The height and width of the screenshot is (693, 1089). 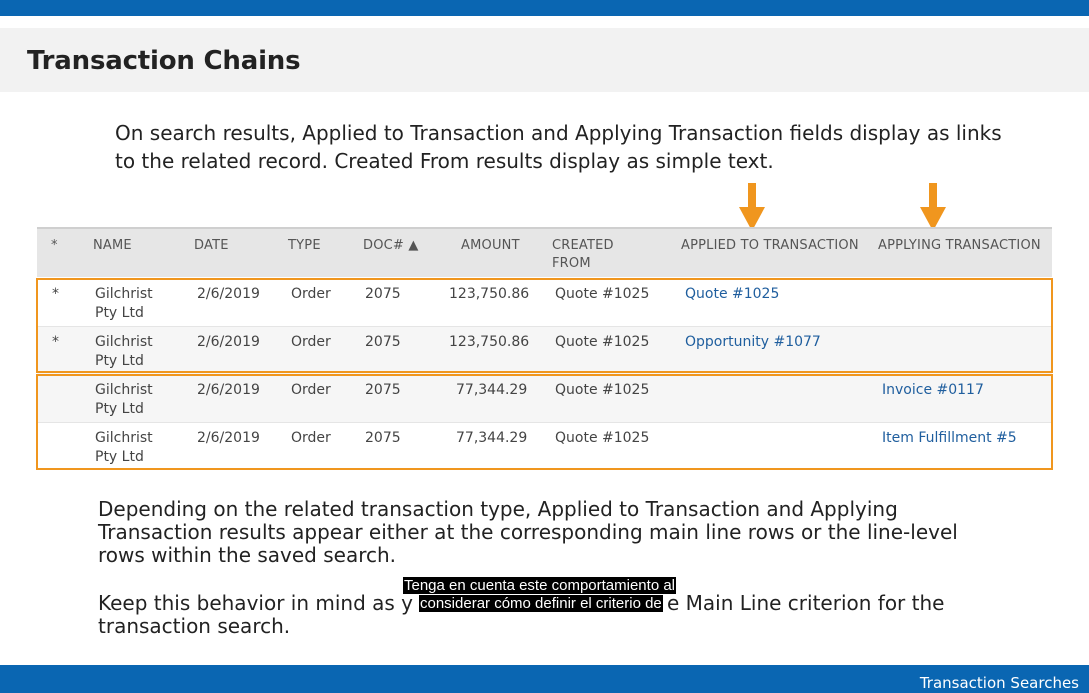 What do you see at coordinates (544, 679) in the screenshot?
I see `footer-bar: Transaction Searches` at bounding box center [544, 679].